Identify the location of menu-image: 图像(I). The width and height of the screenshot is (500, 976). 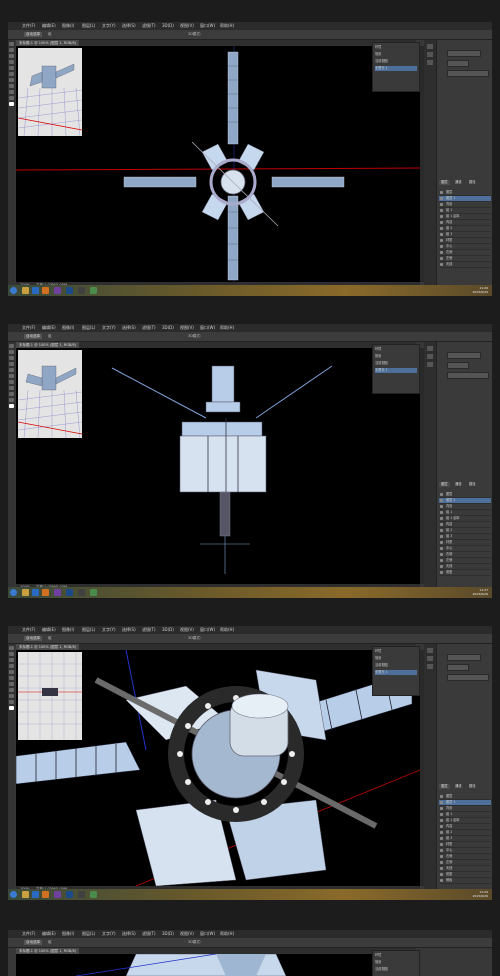
(68, 934).